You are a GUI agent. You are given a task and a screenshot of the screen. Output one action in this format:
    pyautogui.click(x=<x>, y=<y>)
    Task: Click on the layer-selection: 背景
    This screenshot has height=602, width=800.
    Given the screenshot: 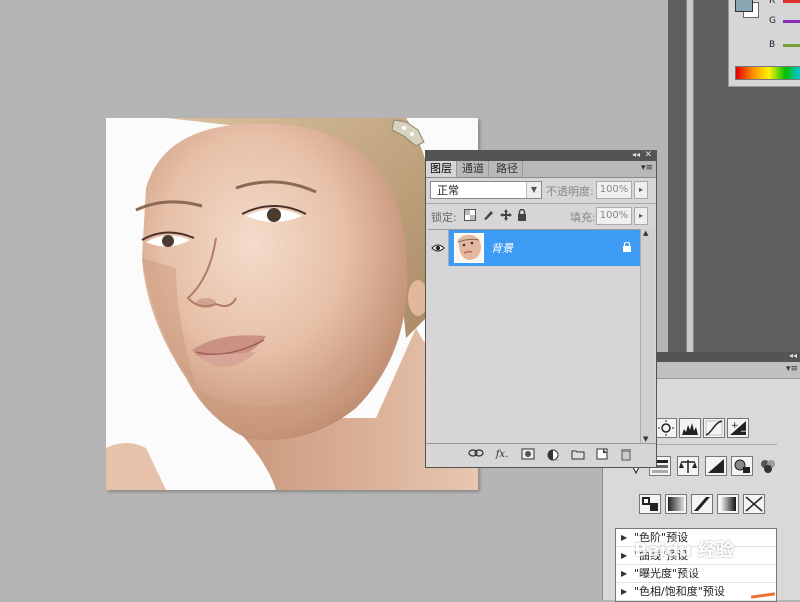 What is the action you would take?
    pyautogui.click(x=544, y=248)
    